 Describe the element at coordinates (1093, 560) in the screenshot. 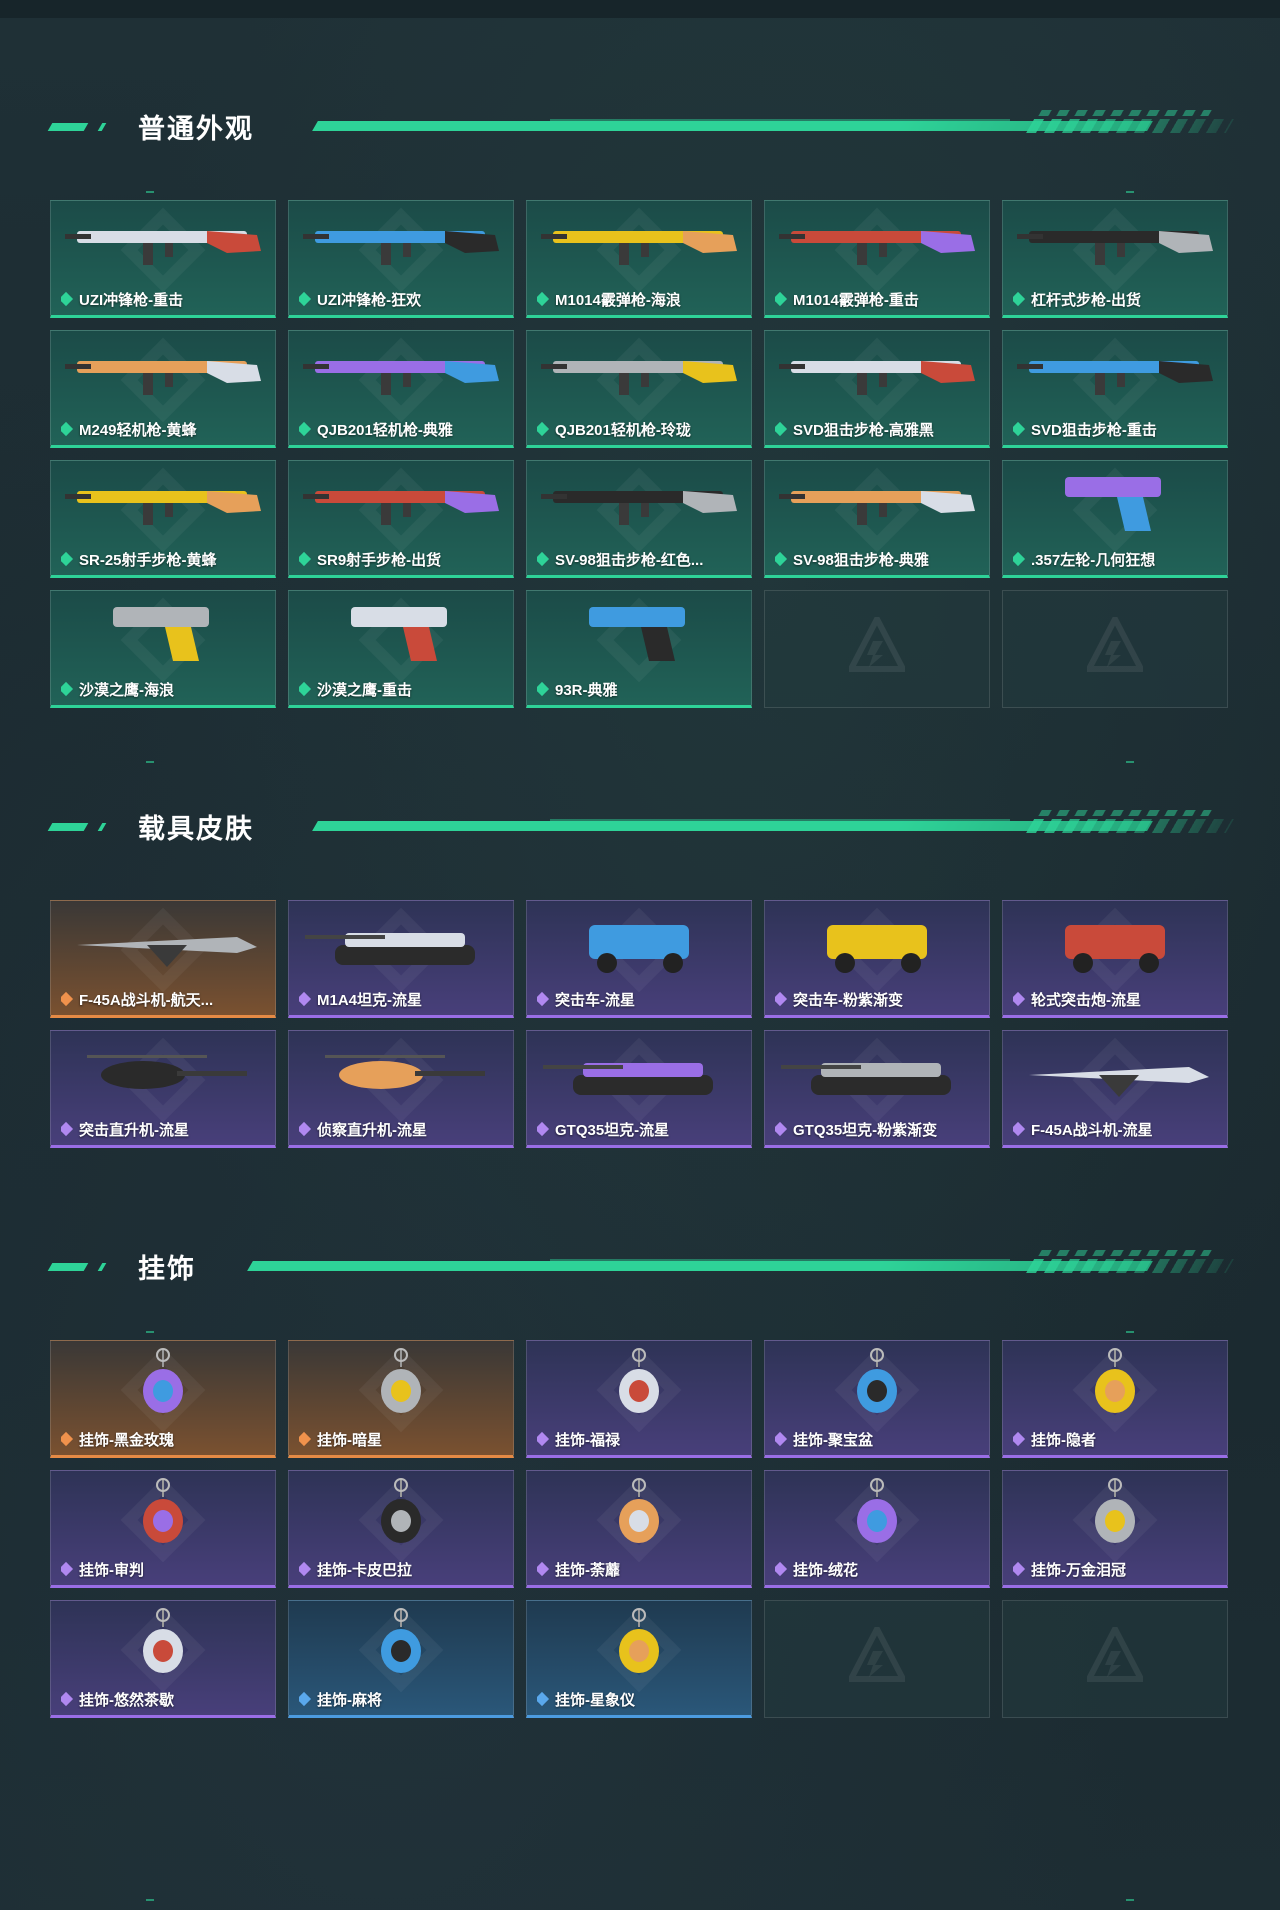

I see `item-name: .357左轮-几何狂想` at that location.